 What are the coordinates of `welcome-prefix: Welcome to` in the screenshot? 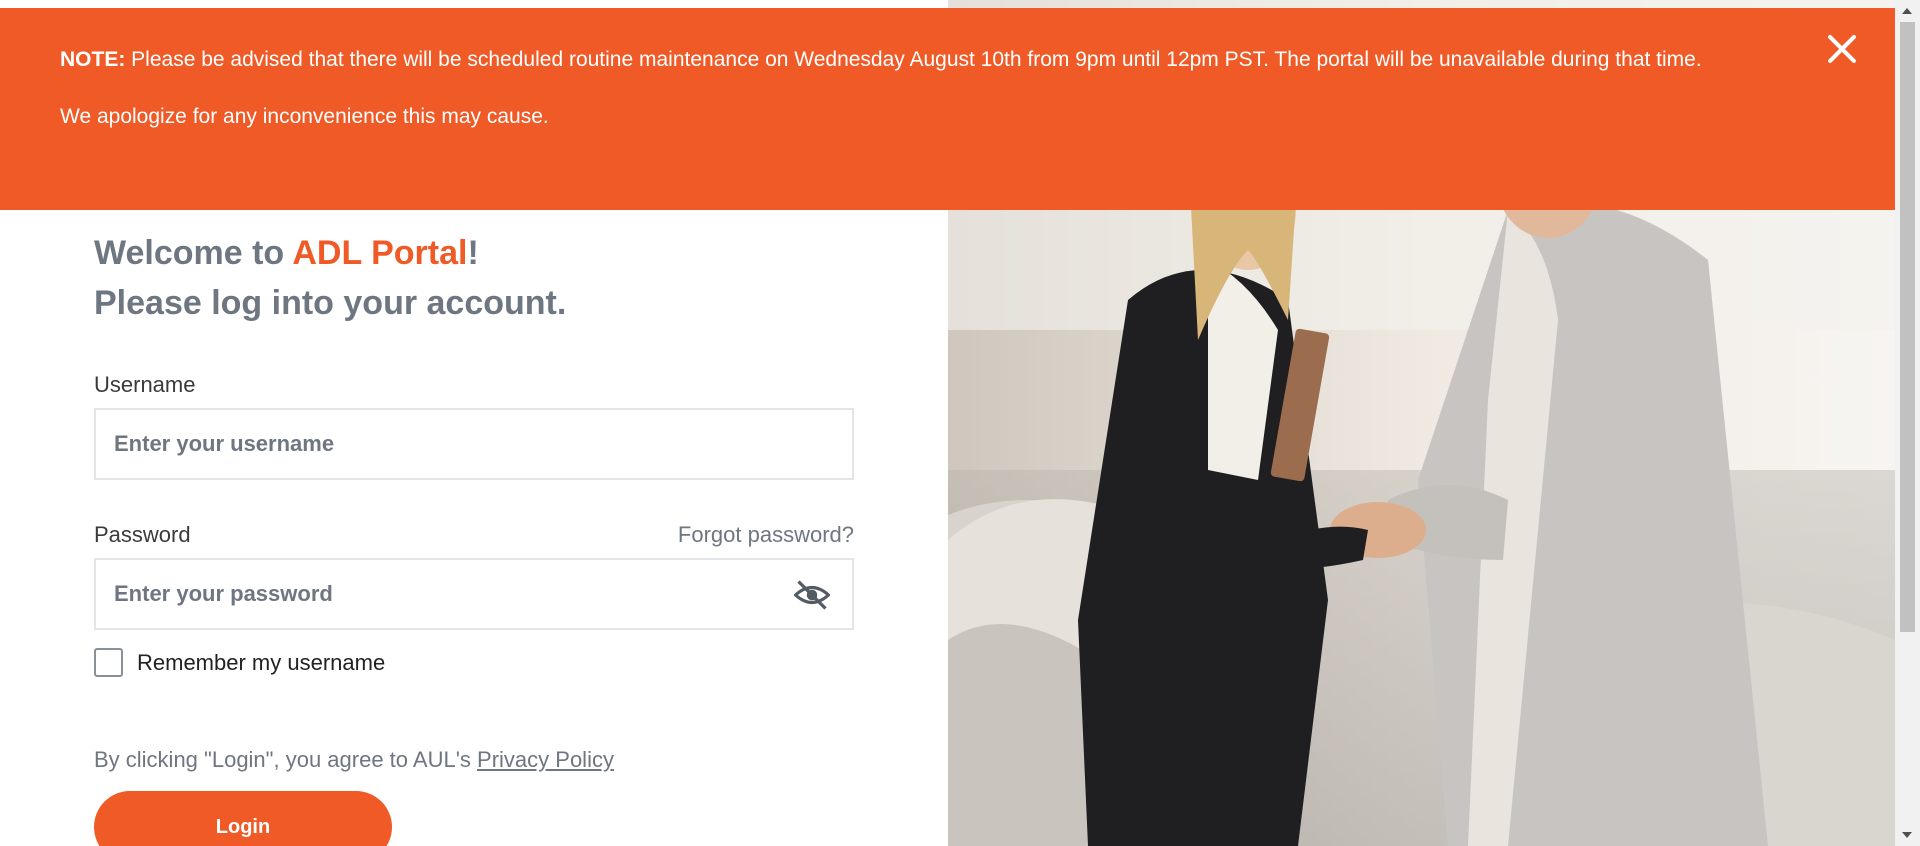 It's located at (193, 253).